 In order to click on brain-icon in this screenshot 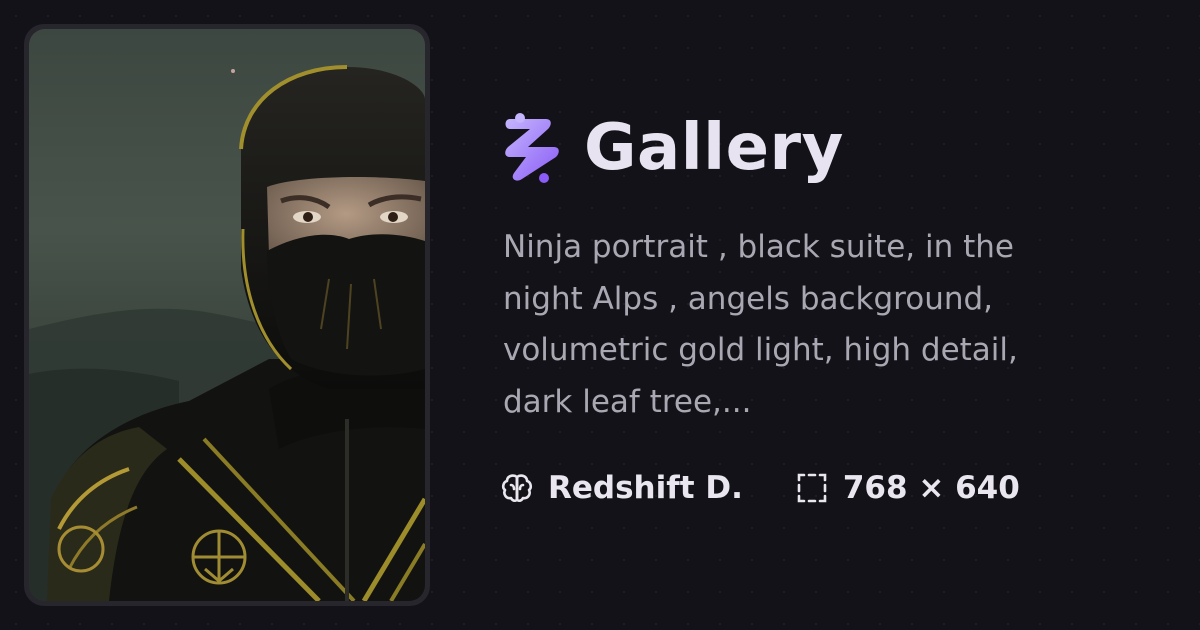, I will do `click(517, 488)`.